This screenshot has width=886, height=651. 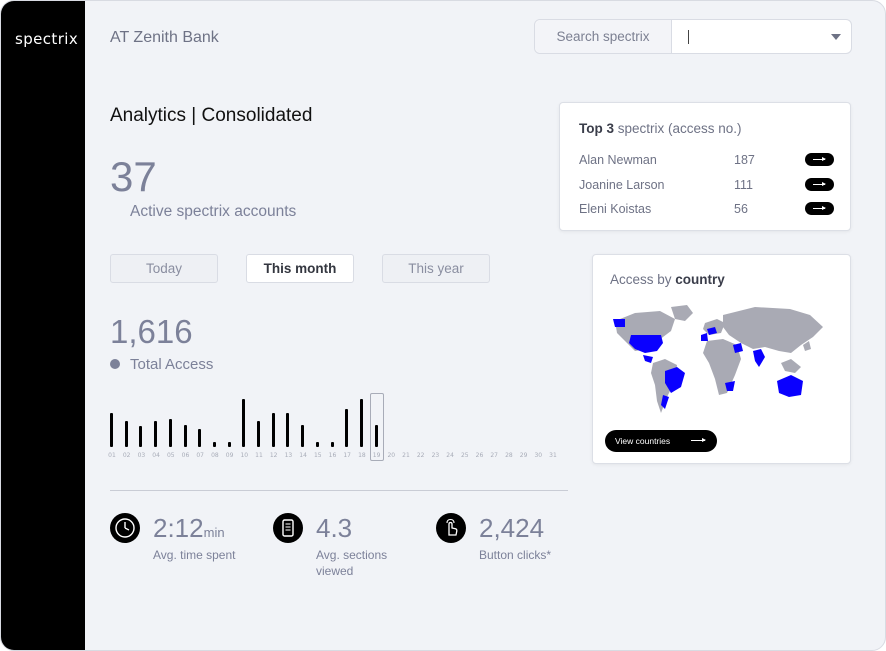 I want to click on arrow-right-icon, so click(x=698, y=440).